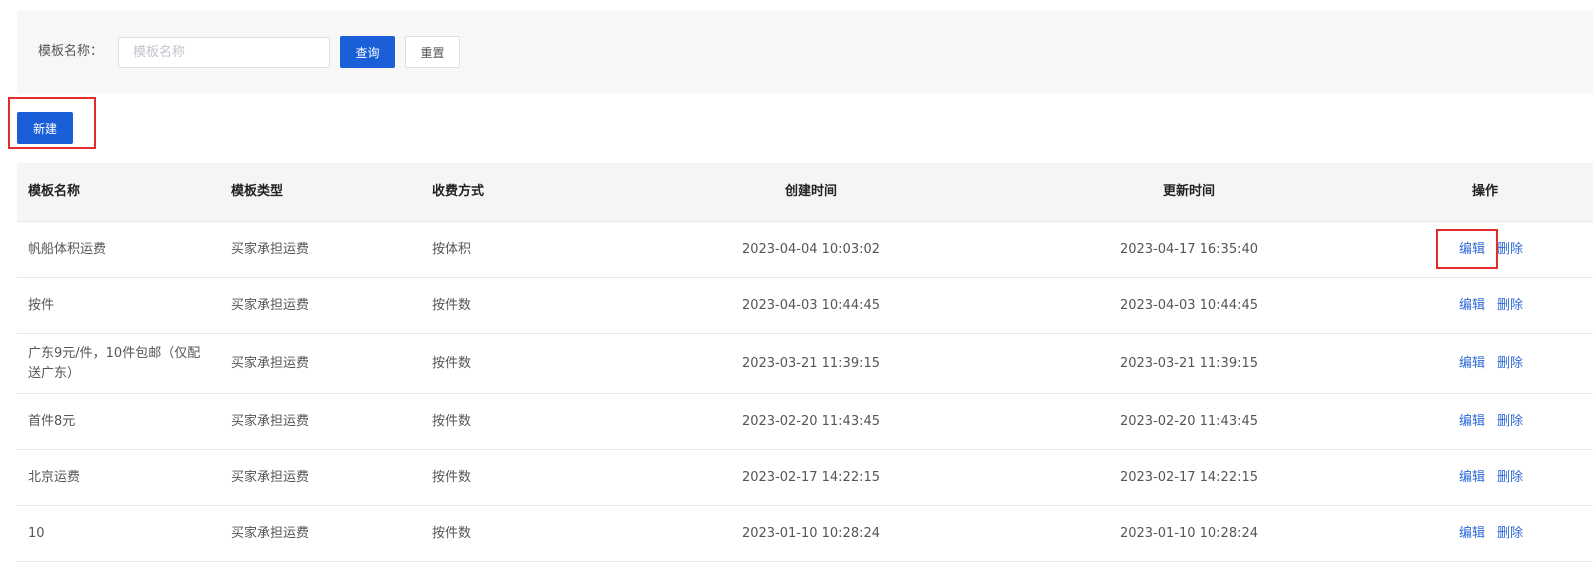  I want to click on cell-updated-time: 2023-02-17 14:22:15, so click(1189, 477).